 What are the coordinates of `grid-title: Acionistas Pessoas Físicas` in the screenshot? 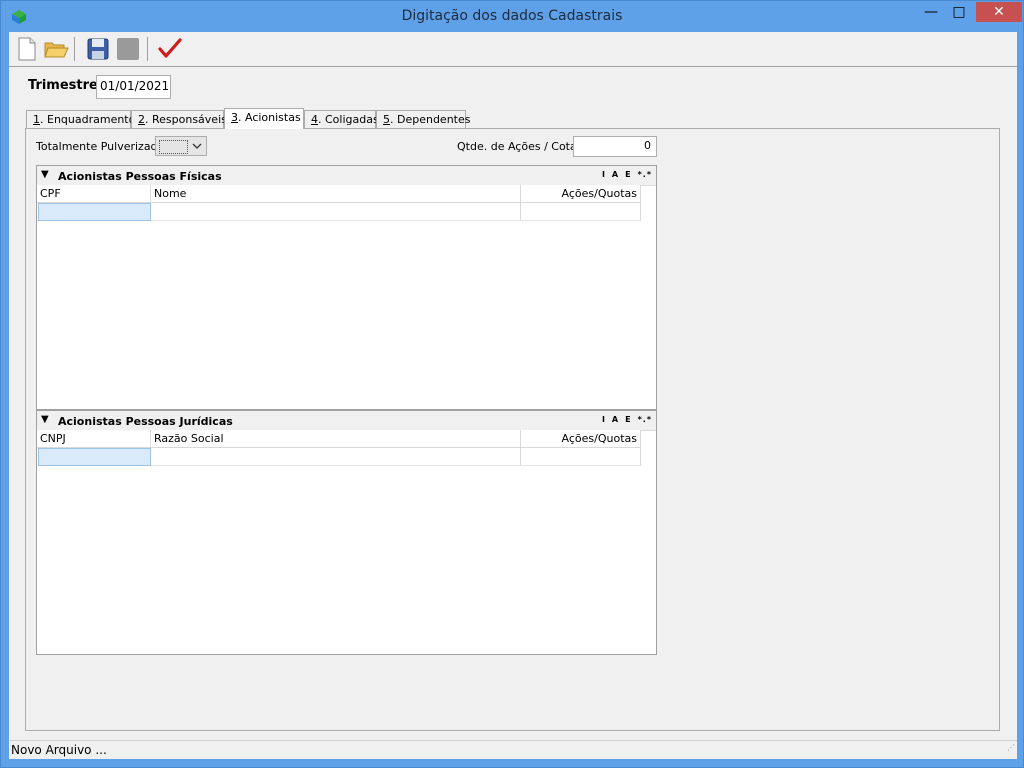 It's located at (140, 176).